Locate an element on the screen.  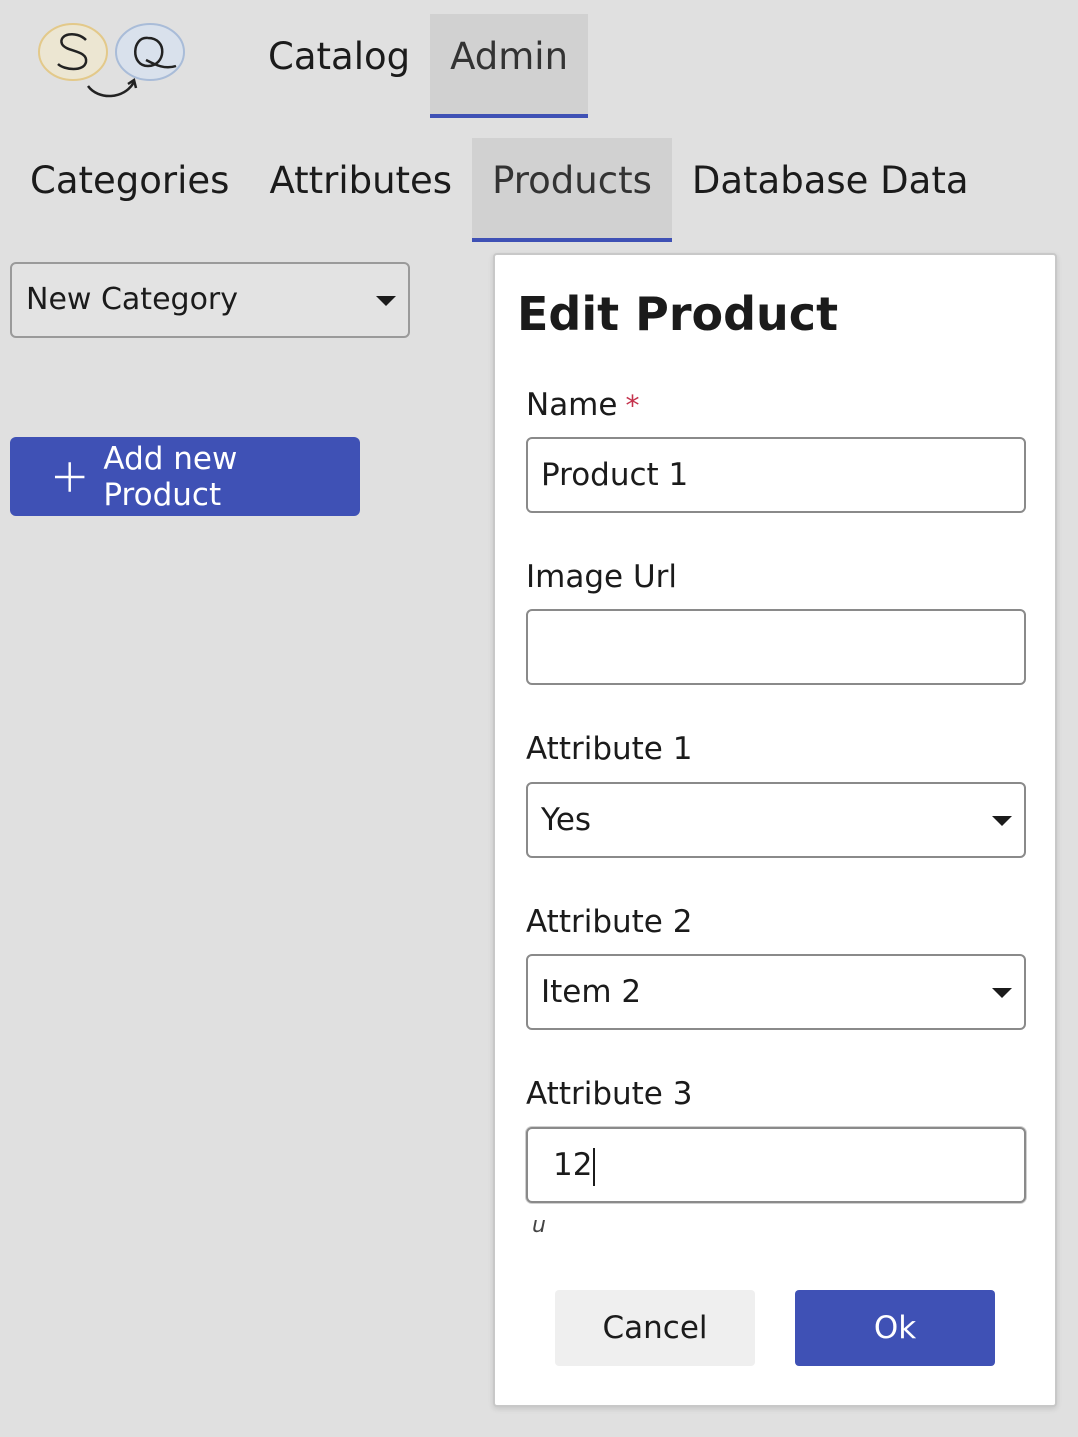
tab-attributes: Attributes is located at coordinates (360, 190).